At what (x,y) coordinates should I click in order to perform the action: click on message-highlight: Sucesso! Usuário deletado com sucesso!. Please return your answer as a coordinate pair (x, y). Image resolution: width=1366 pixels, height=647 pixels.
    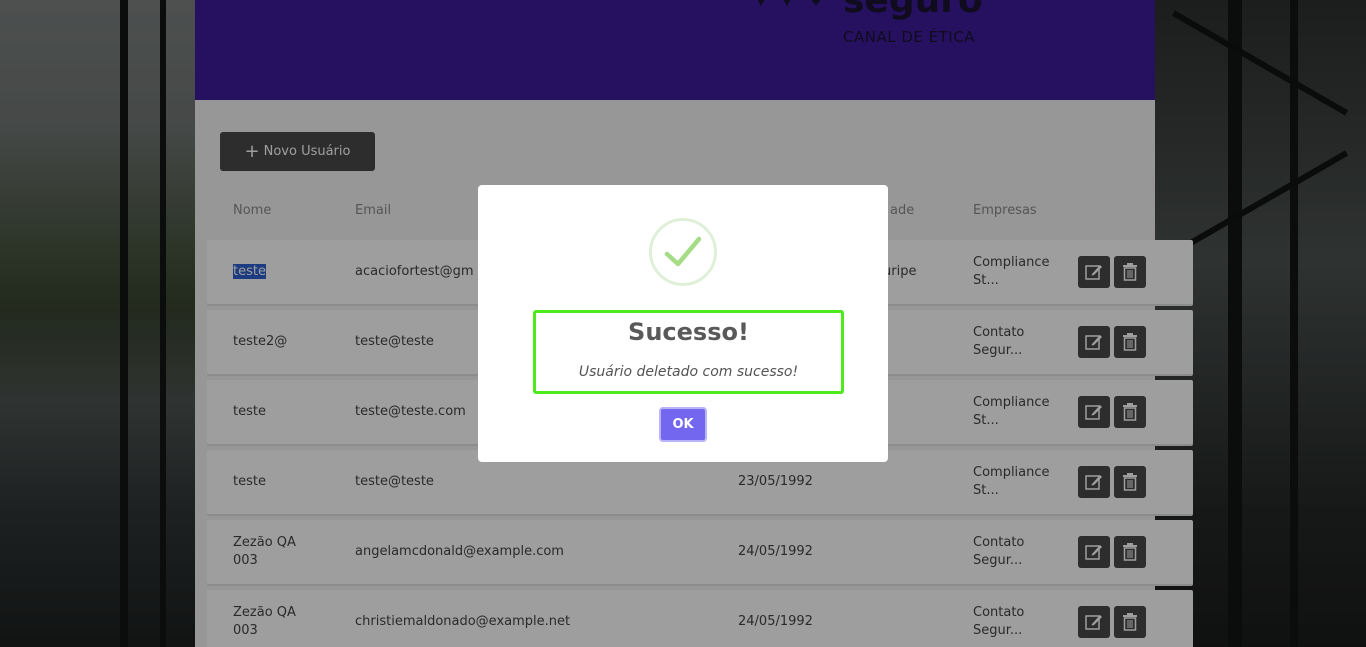
    Looking at the image, I should click on (688, 352).